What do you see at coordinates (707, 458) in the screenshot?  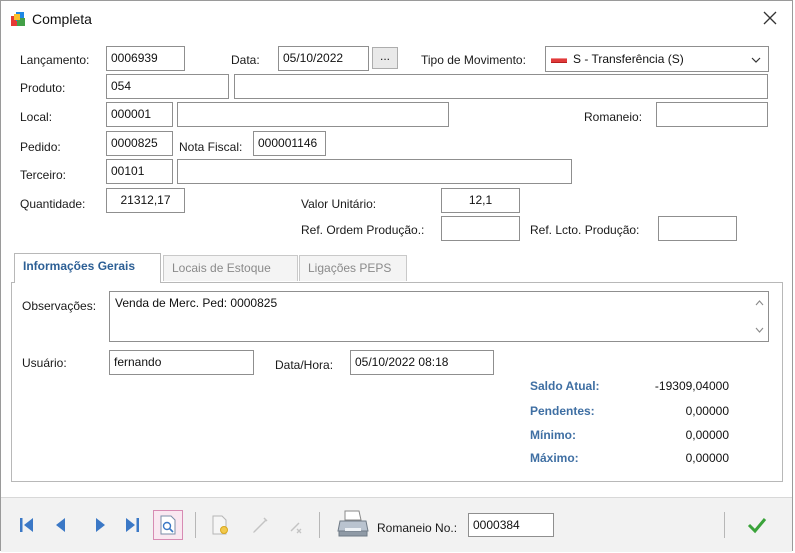 I see `maximo-value: 0,00000` at bounding box center [707, 458].